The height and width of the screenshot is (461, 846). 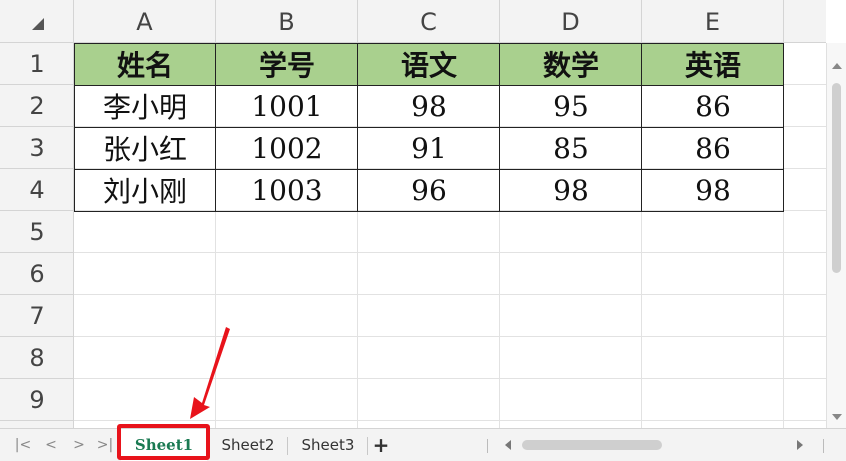 I want to click on cell-a3: 张小红, so click(x=145, y=148).